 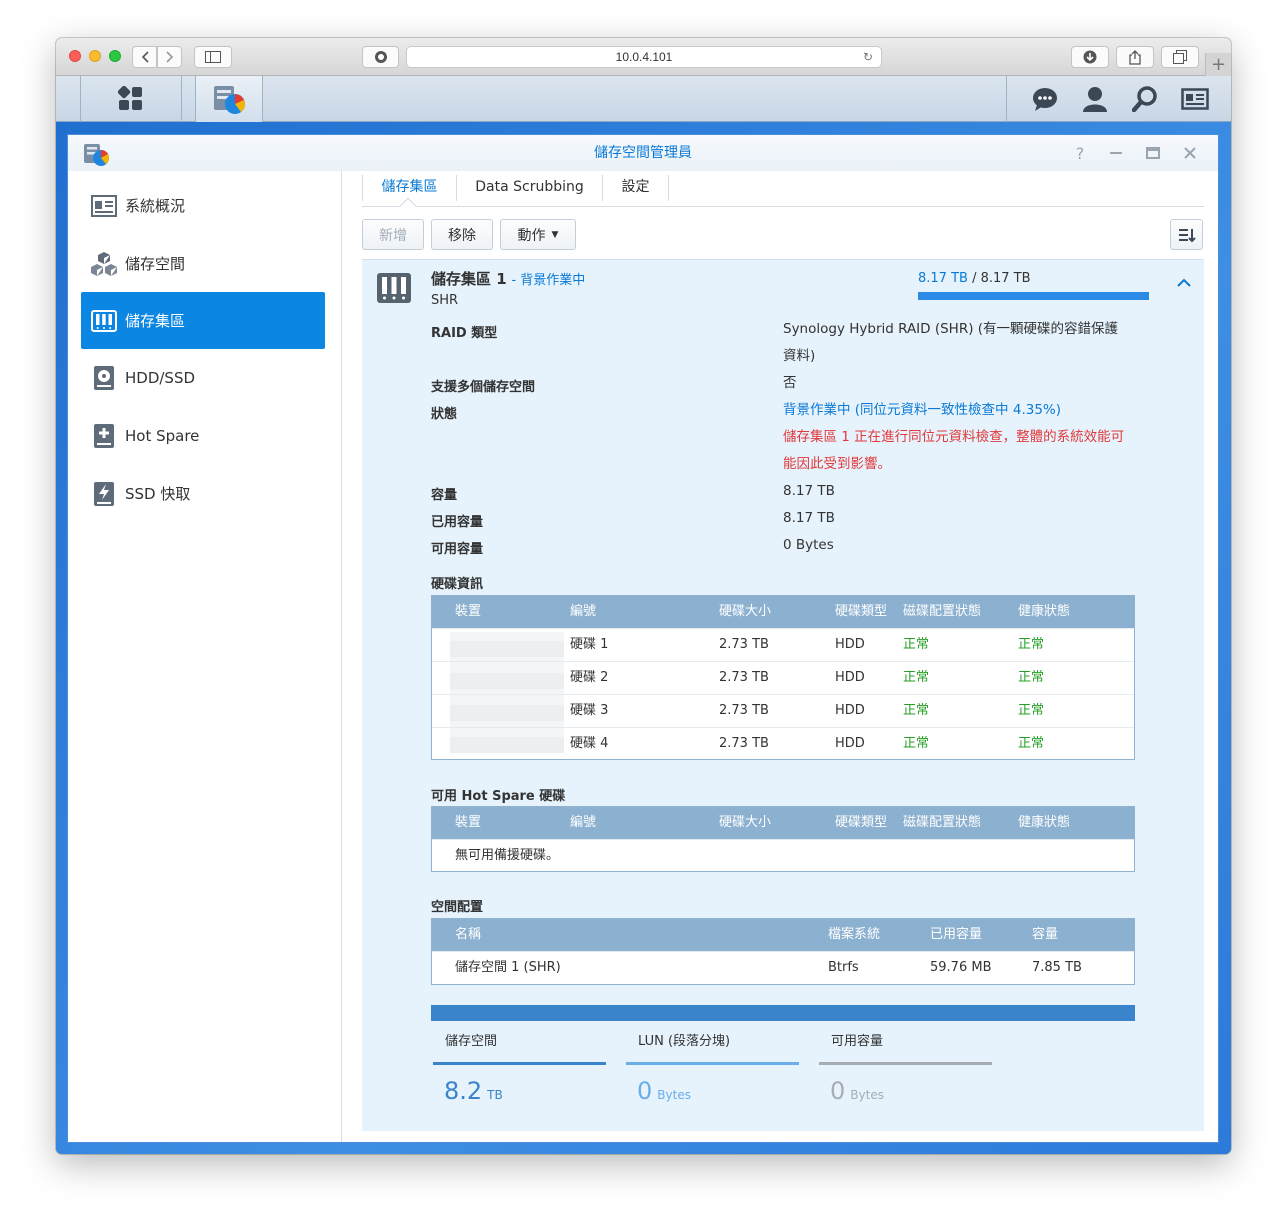 What do you see at coordinates (464, 333) in the screenshot?
I see `raid-type-label: RAID 類型` at bounding box center [464, 333].